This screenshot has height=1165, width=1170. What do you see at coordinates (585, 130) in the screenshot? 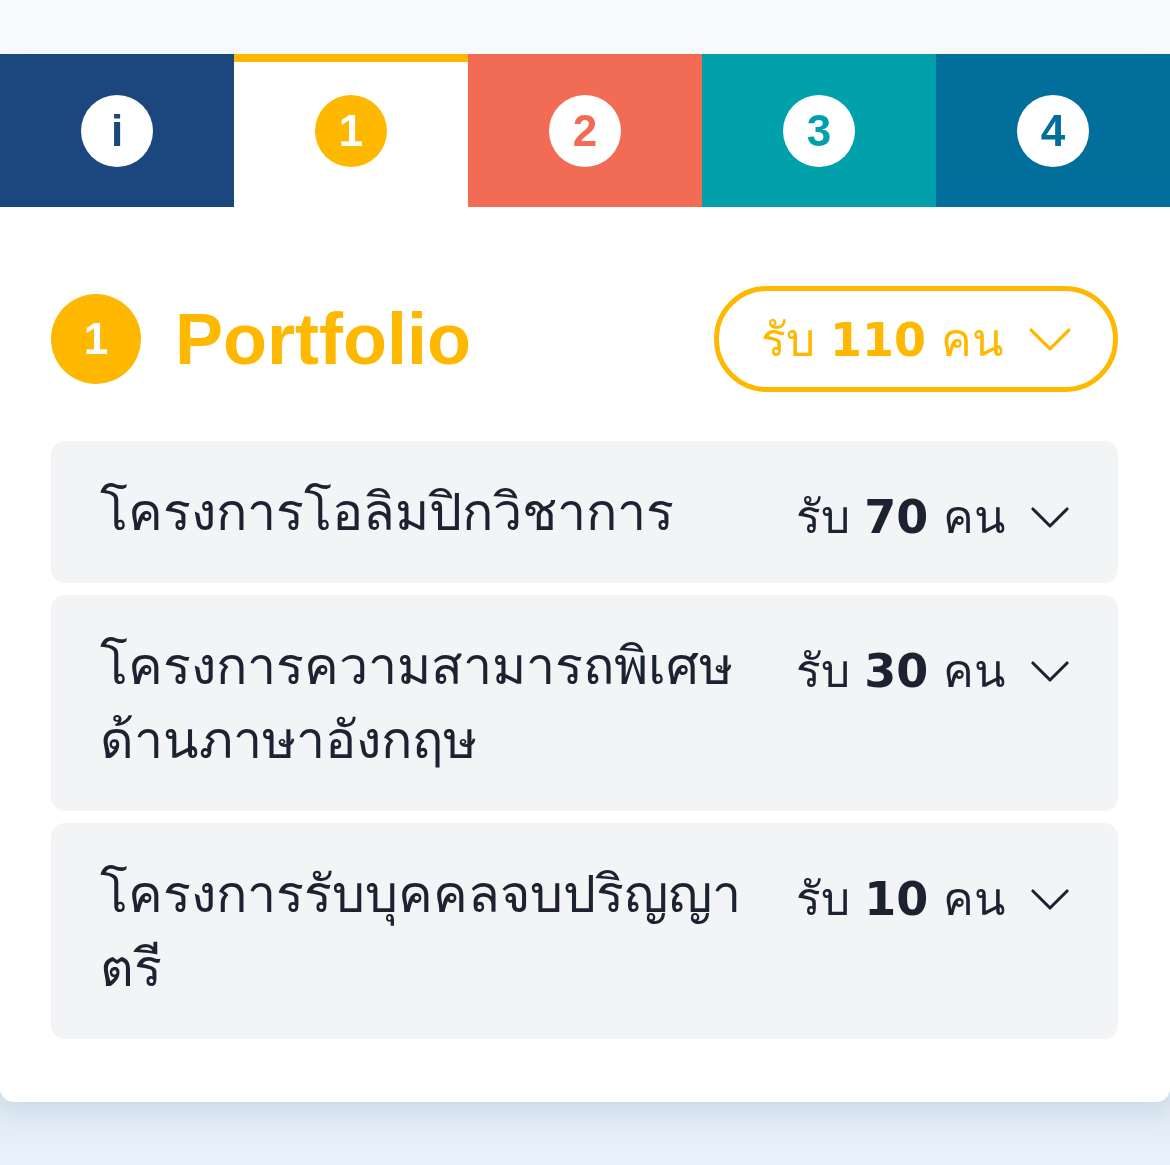
I see `step-tab: 2` at bounding box center [585, 130].